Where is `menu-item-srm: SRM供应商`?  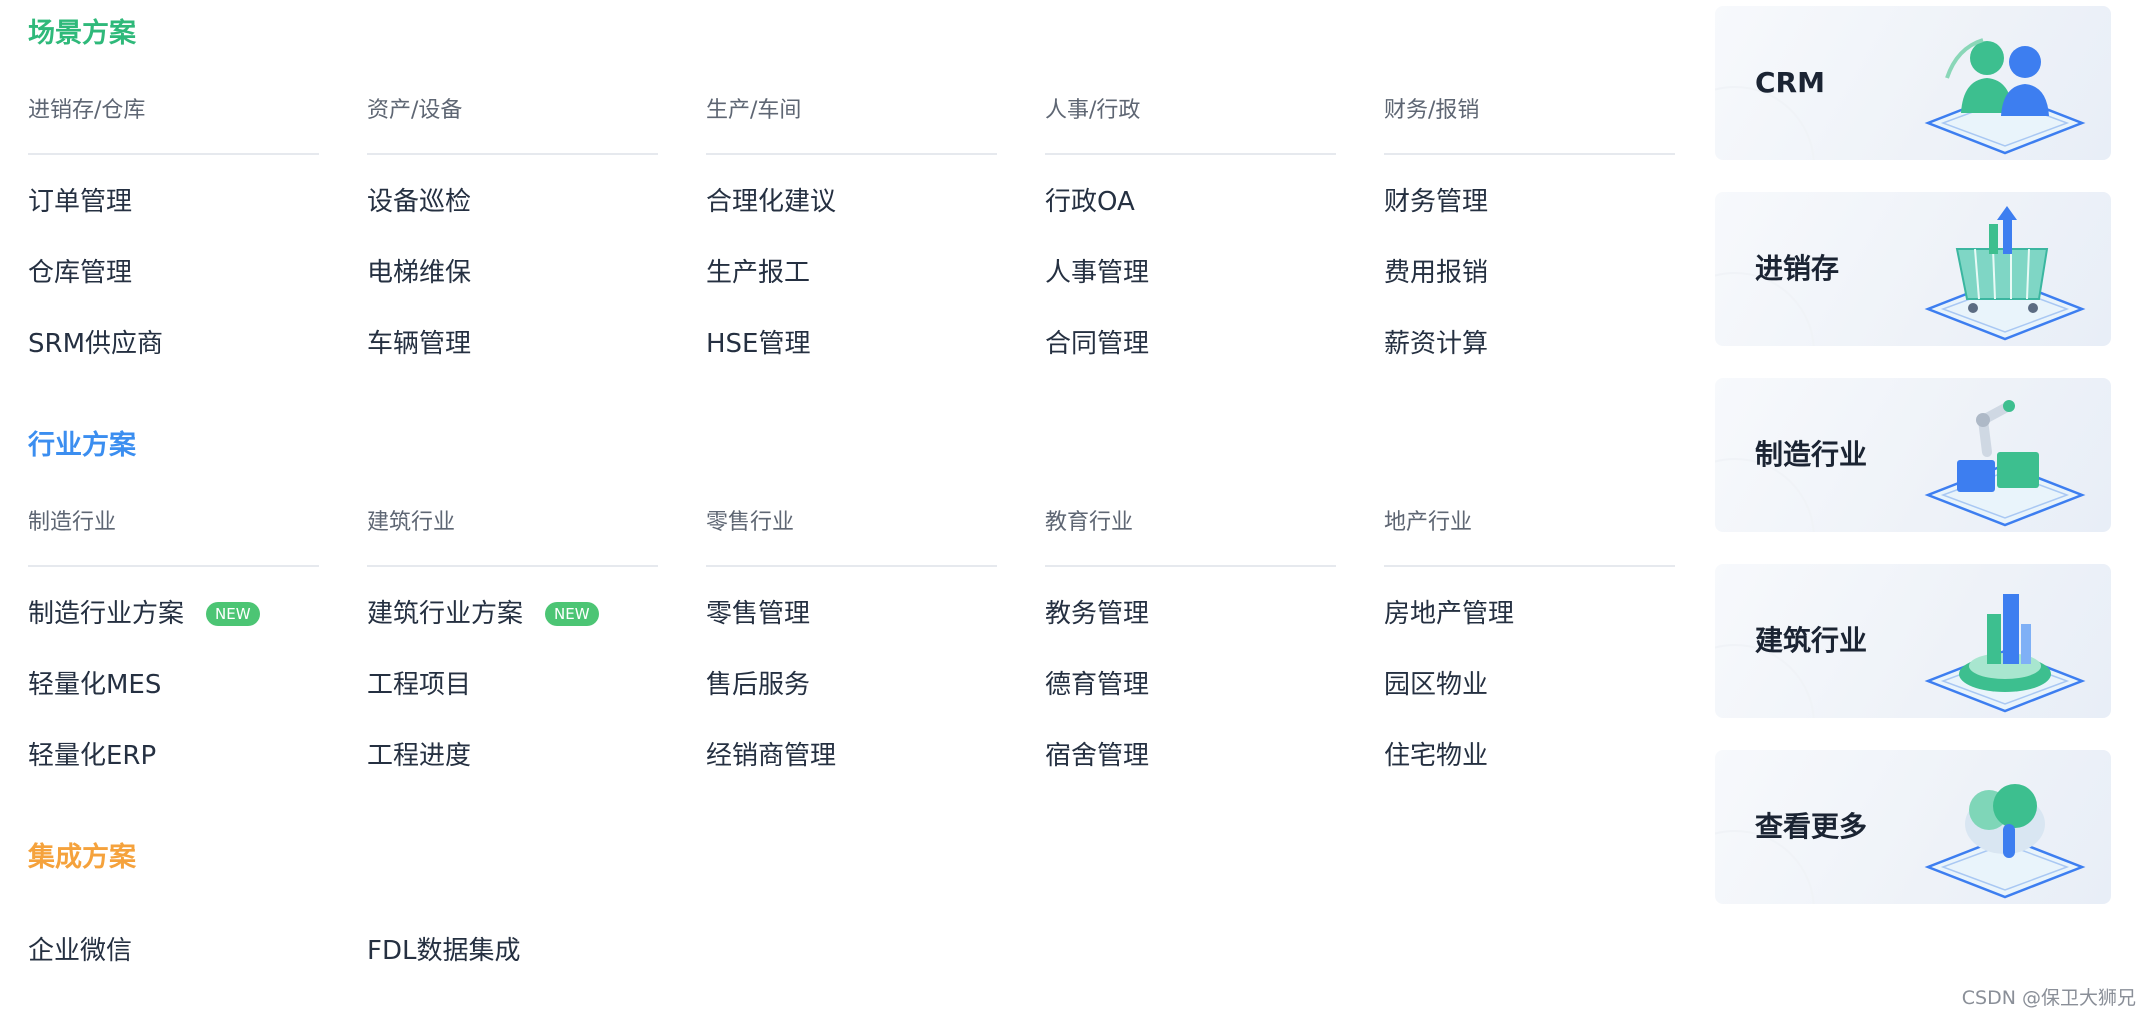 menu-item-srm: SRM供应商 is located at coordinates (197, 356).